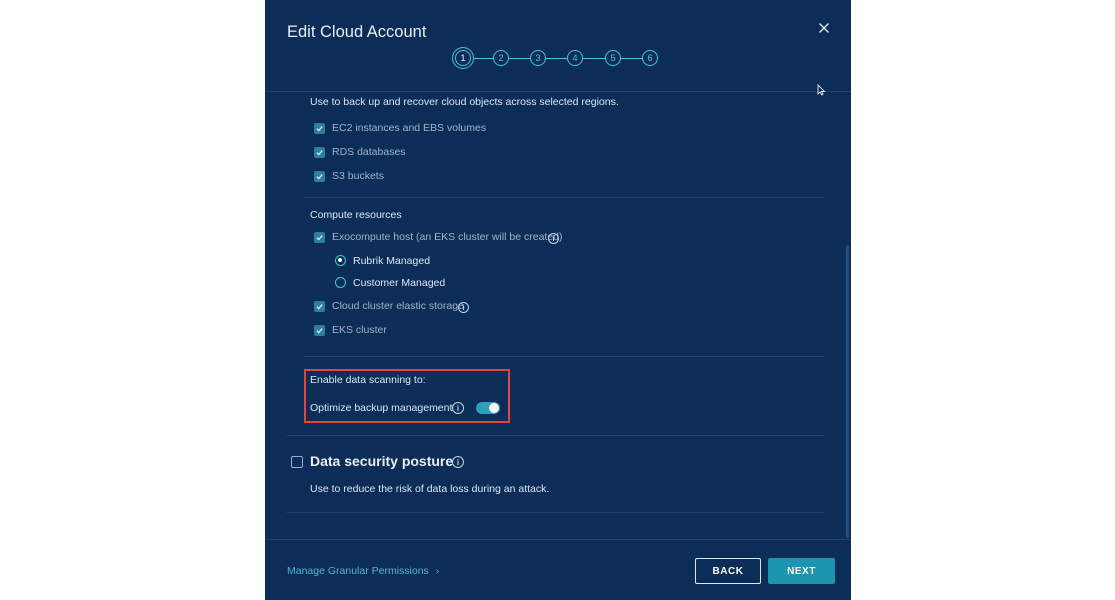  What do you see at coordinates (728, 571) in the screenshot?
I see `back-button: BACK` at bounding box center [728, 571].